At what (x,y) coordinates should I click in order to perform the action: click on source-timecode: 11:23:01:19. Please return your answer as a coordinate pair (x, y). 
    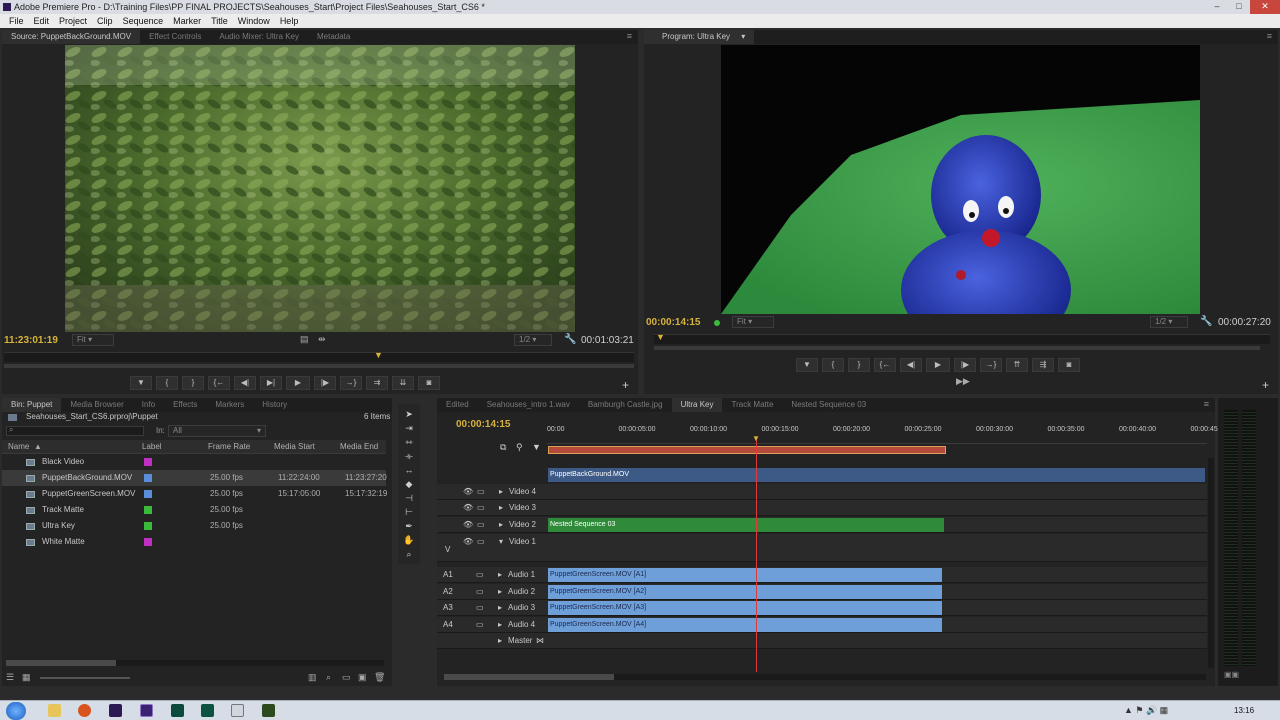
    Looking at the image, I should click on (31, 340).